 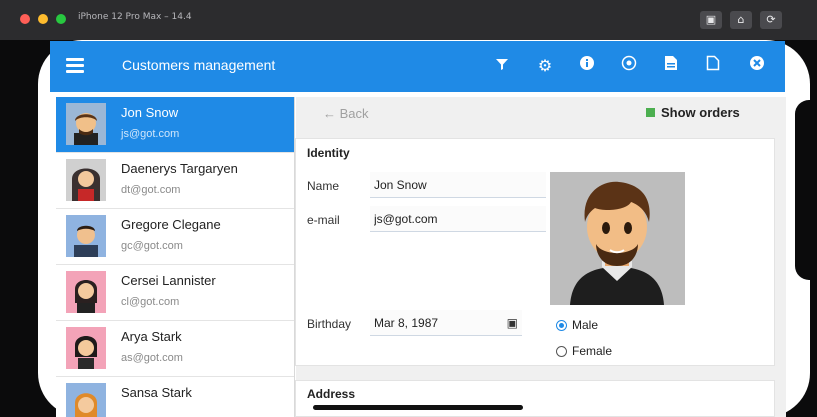 What do you see at coordinates (629, 66) in the screenshot?
I see `globe-icon` at bounding box center [629, 66].